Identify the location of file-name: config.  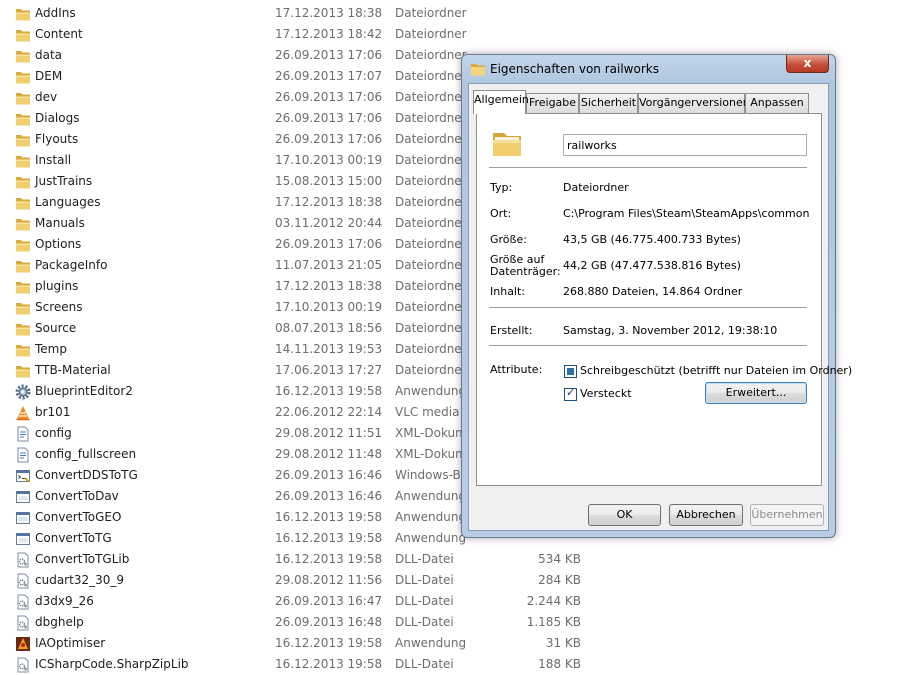
(53, 433).